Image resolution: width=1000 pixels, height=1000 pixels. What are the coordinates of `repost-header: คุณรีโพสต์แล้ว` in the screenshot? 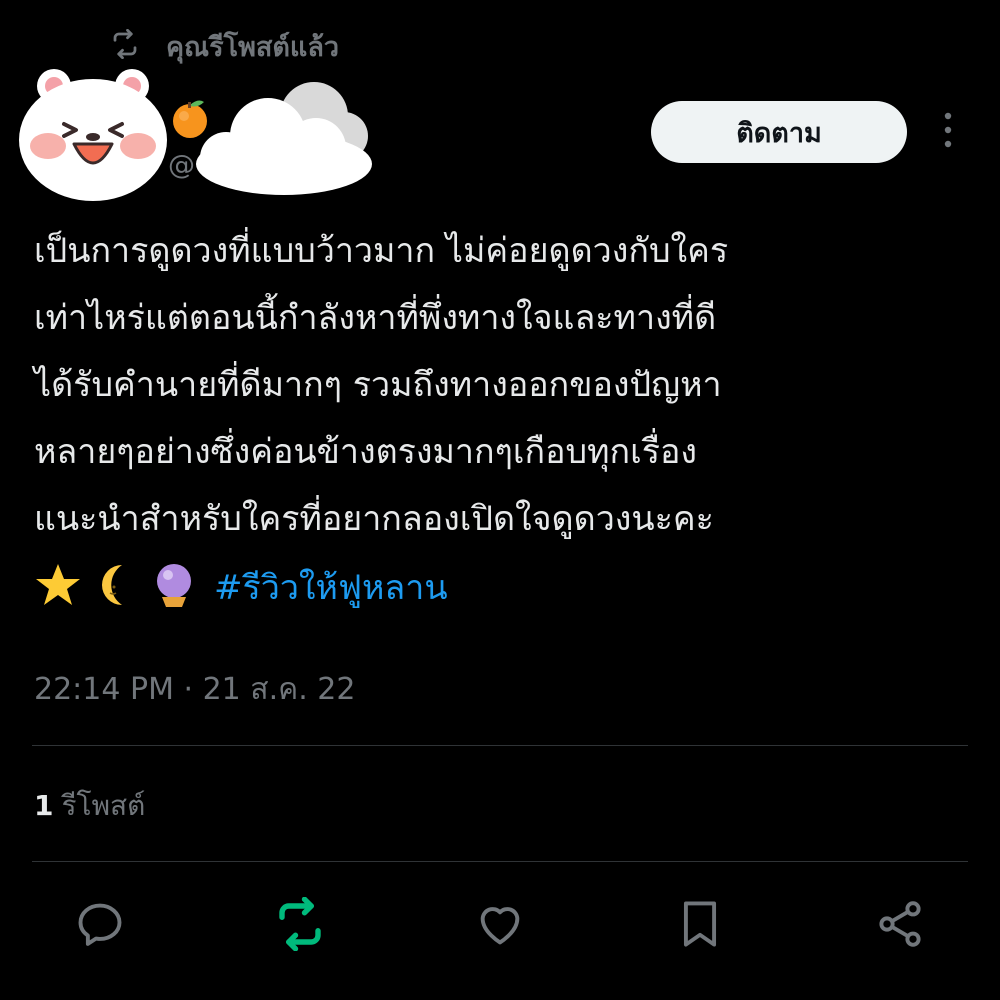 It's located at (223, 46).